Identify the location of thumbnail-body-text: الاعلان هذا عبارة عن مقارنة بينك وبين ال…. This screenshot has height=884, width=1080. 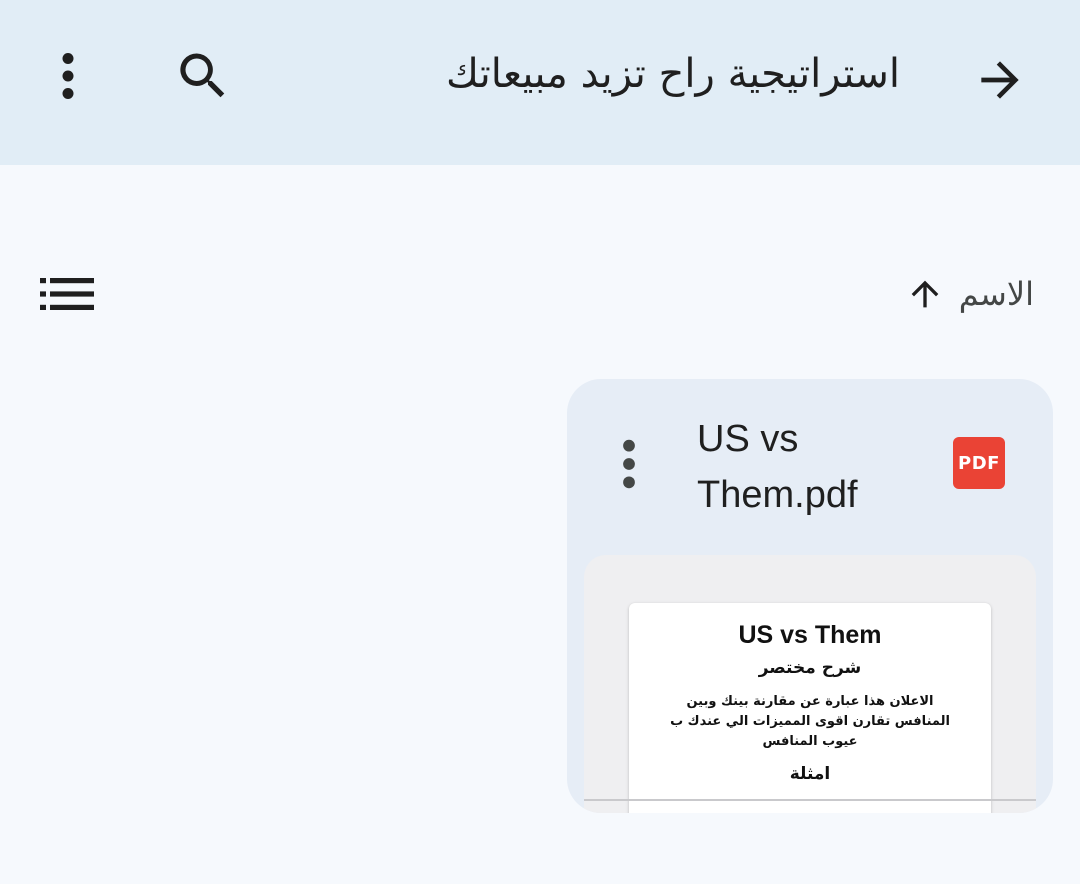
(810, 721).